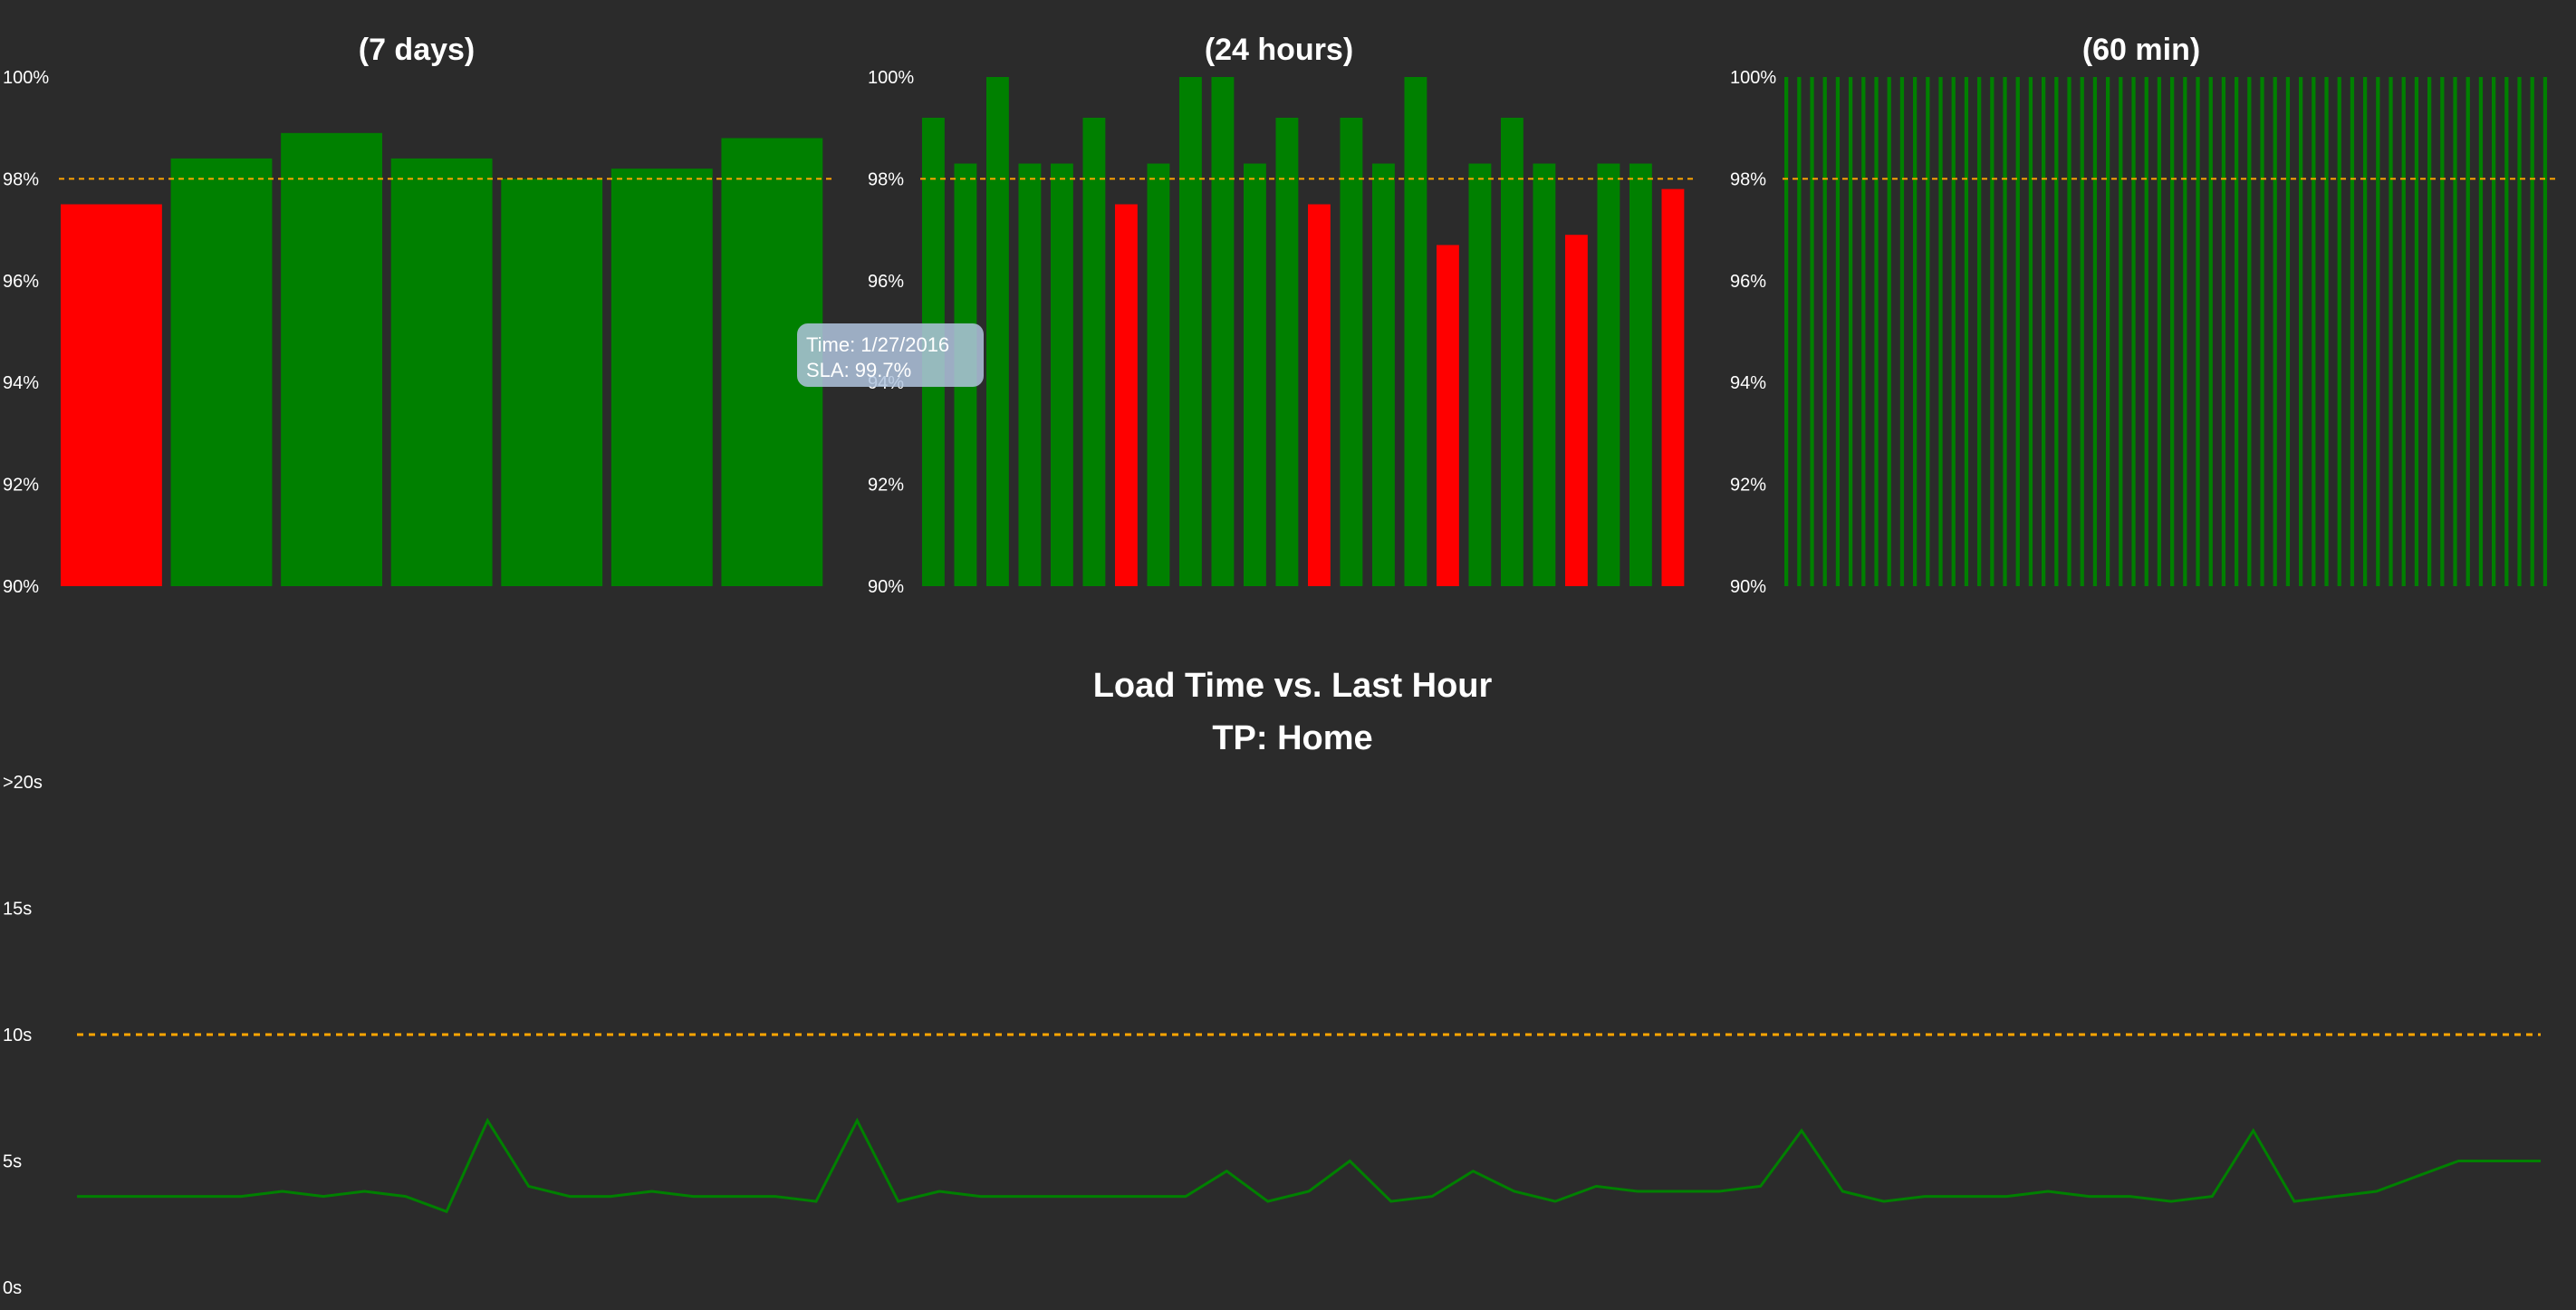 This screenshot has height=1310, width=2576. I want to click on chart-title-1: (24 hours), so click(1279, 50).